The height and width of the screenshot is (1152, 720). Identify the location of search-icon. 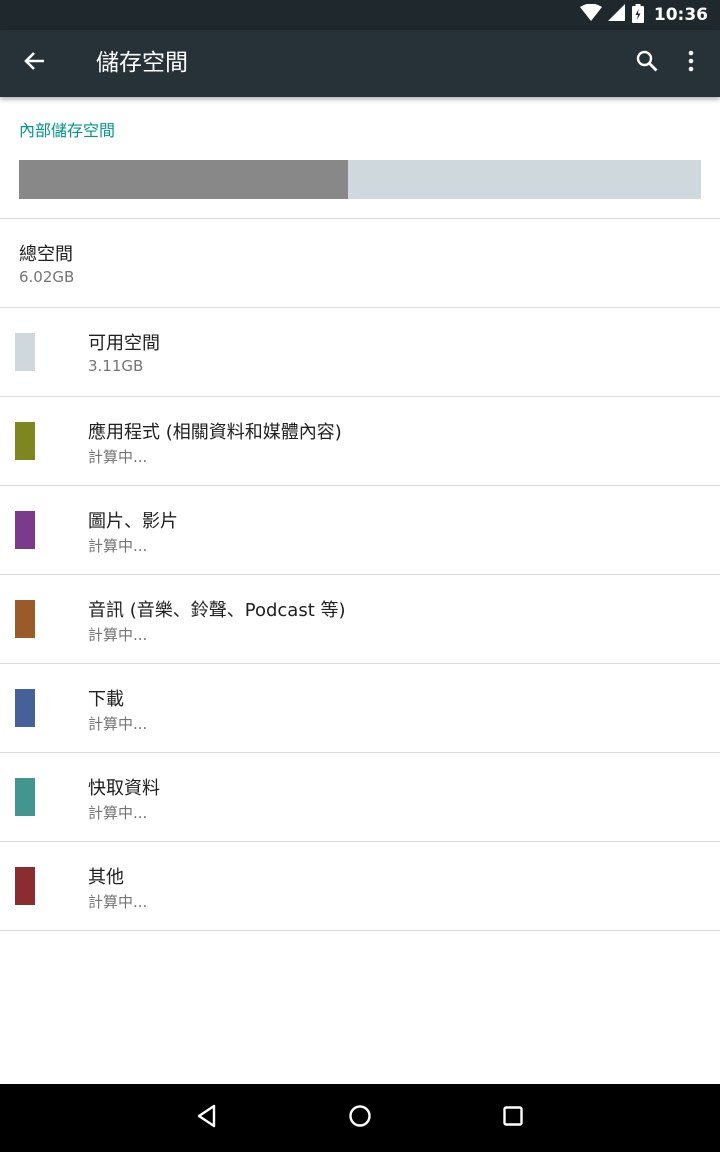
(647, 63).